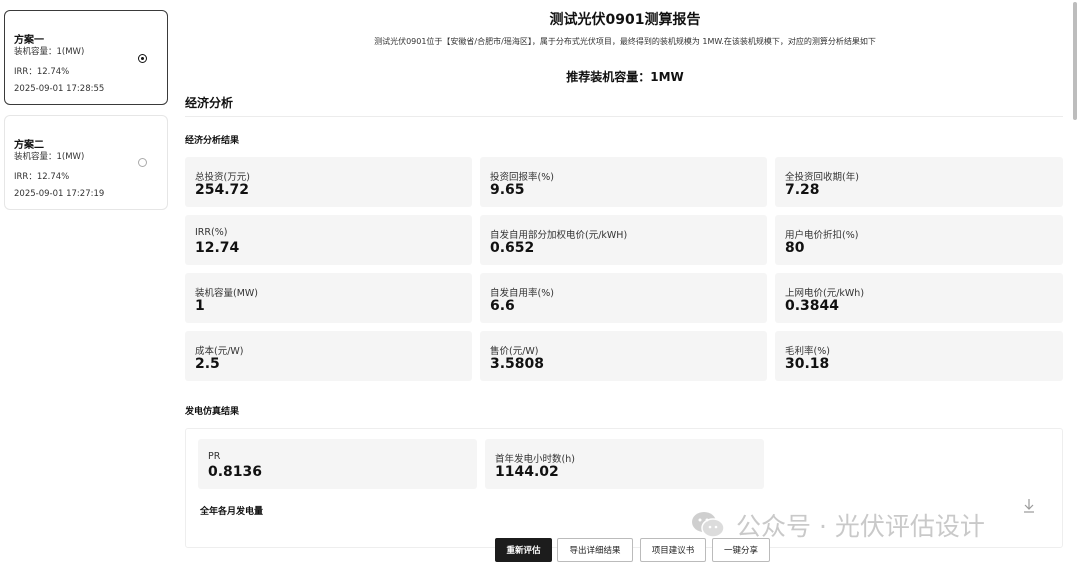  I want to click on monthly-generation-heading: 全年各月发电量, so click(232, 512).